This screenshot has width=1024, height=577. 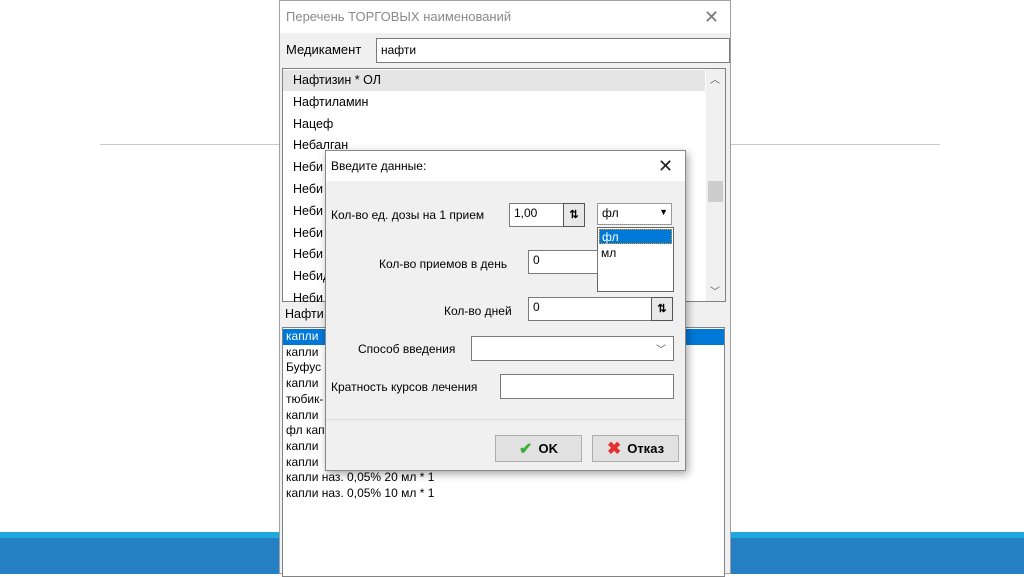 I want to click on dialog-title: Введите данные:, so click(x=379, y=166).